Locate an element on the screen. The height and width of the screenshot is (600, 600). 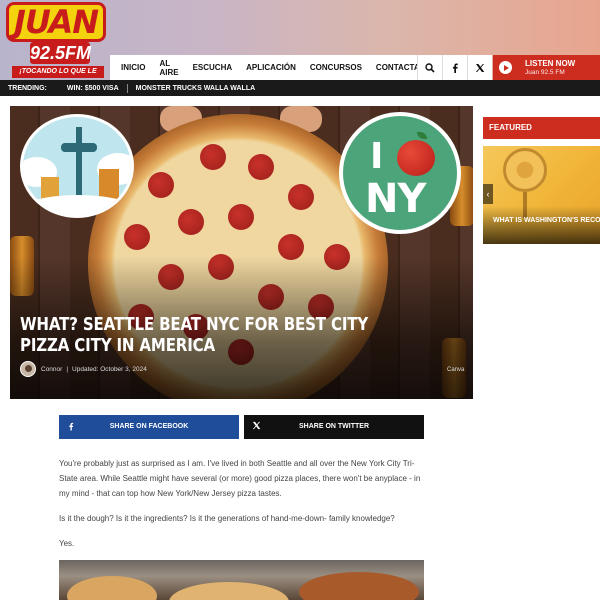
nav-item-aplicacion: APLICACIÓN is located at coordinates (271, 67).